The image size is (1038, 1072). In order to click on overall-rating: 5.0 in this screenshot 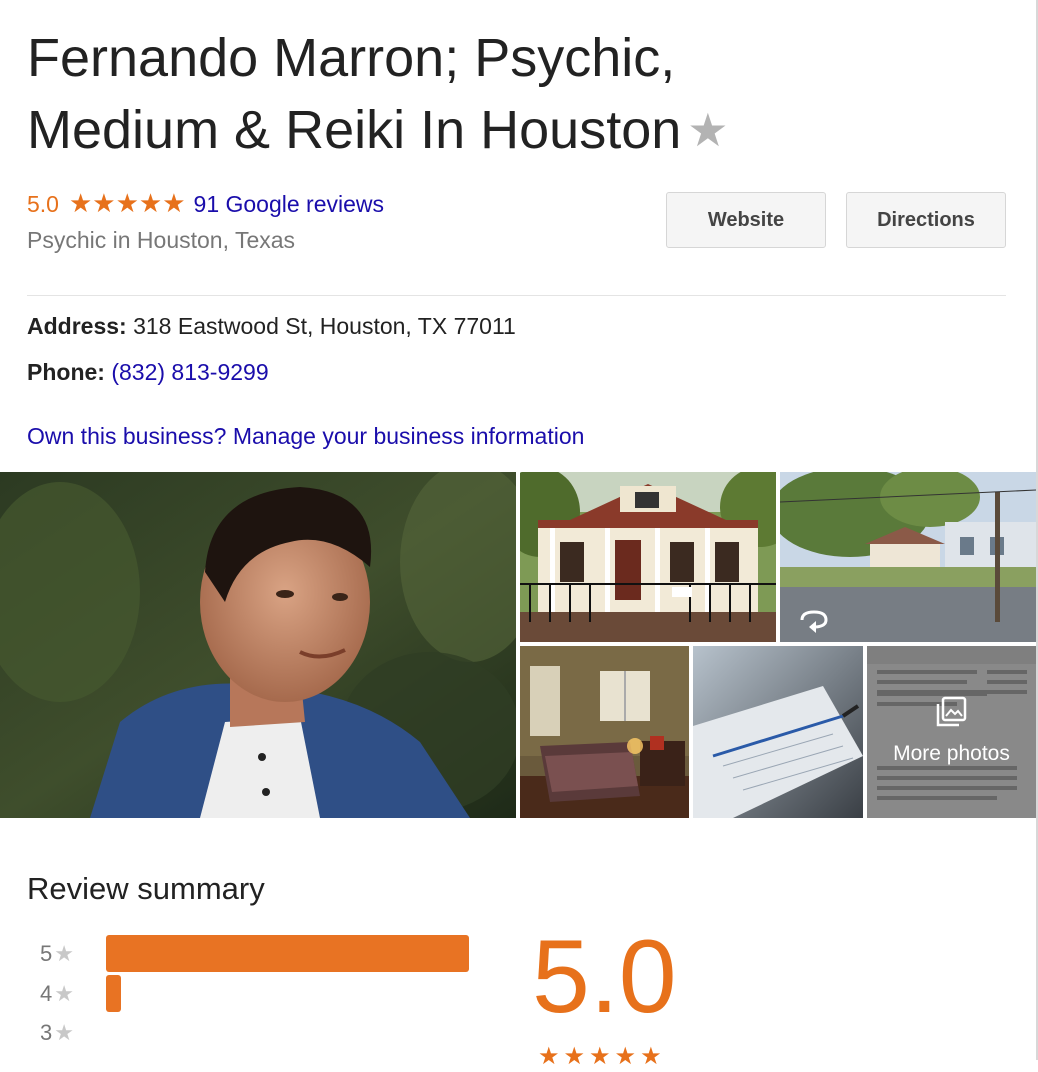, I will do `click(604, 977)`.